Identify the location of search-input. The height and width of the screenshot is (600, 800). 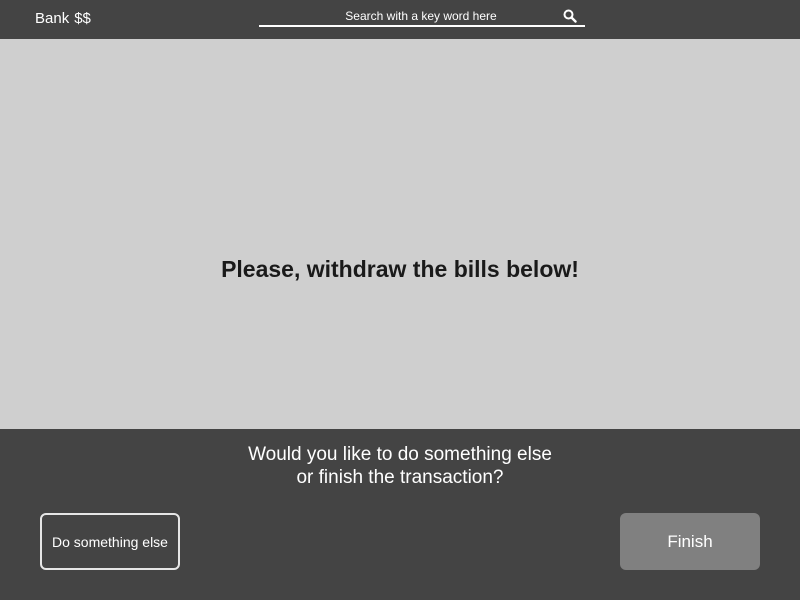
(409, 15).